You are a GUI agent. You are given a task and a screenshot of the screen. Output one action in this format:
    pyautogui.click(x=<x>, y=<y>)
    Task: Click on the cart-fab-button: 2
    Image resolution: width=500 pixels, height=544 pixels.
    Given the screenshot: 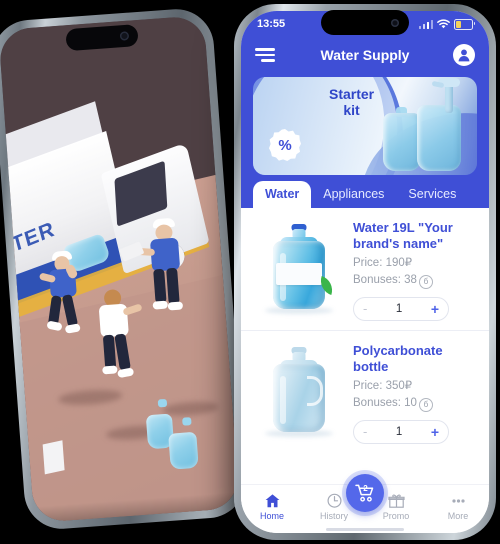 What is the action you would take?
    pyautogui.click(x=365, y=493)
    